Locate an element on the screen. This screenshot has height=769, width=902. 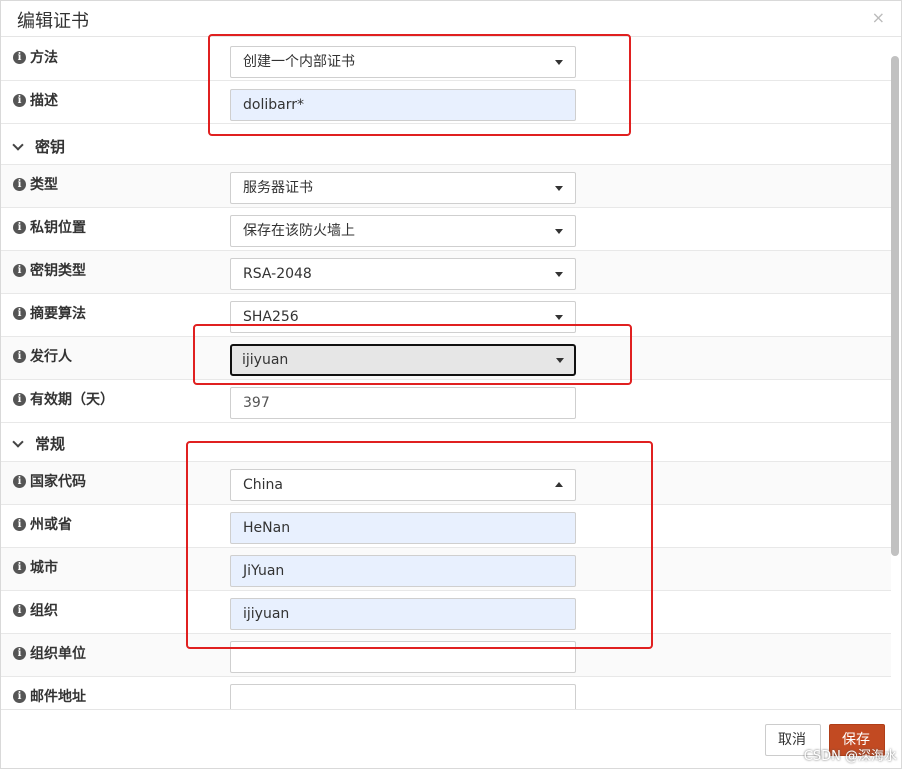
close-icon: × is located at coordinates (878, 17).